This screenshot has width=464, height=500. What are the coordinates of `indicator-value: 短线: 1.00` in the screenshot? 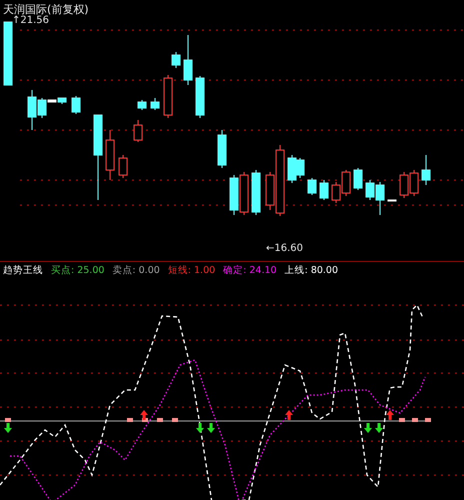 It's located at (192, 270).